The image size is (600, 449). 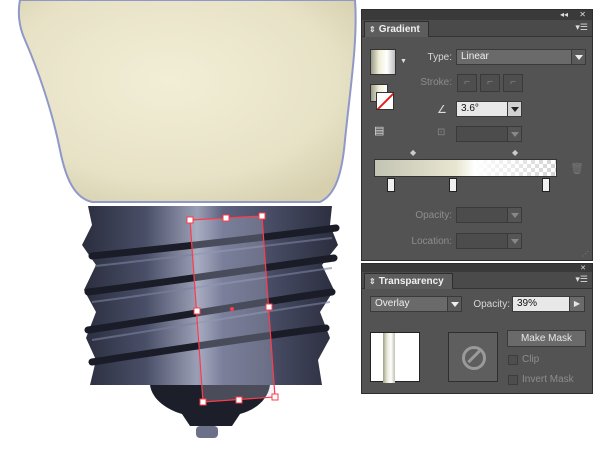 I want to click on handle-middle-left, so click(x=197, y=311).